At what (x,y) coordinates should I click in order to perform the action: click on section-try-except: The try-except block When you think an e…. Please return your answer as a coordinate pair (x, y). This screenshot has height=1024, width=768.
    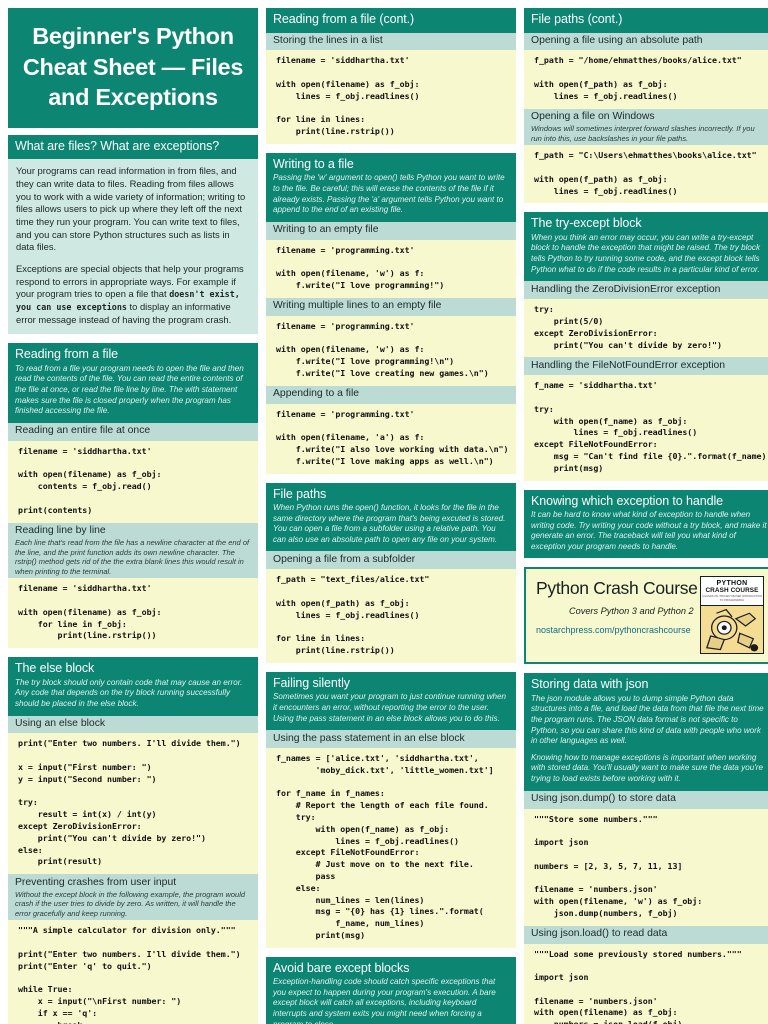
    Looking at the image, I should click on (646, 346).